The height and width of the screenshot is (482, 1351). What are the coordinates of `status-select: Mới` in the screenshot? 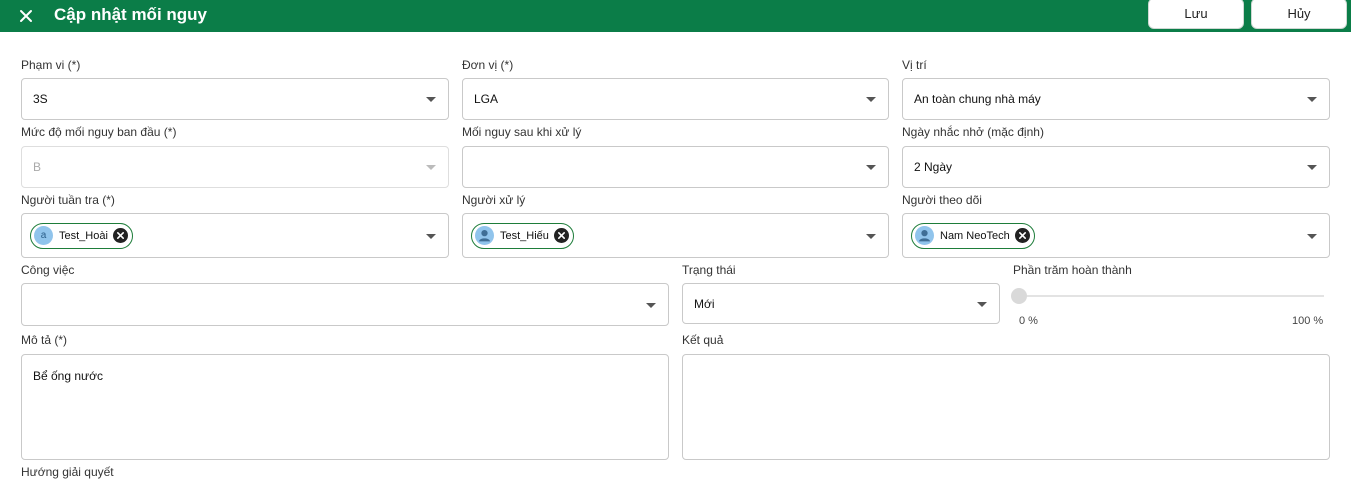 It's located at (841, 303).